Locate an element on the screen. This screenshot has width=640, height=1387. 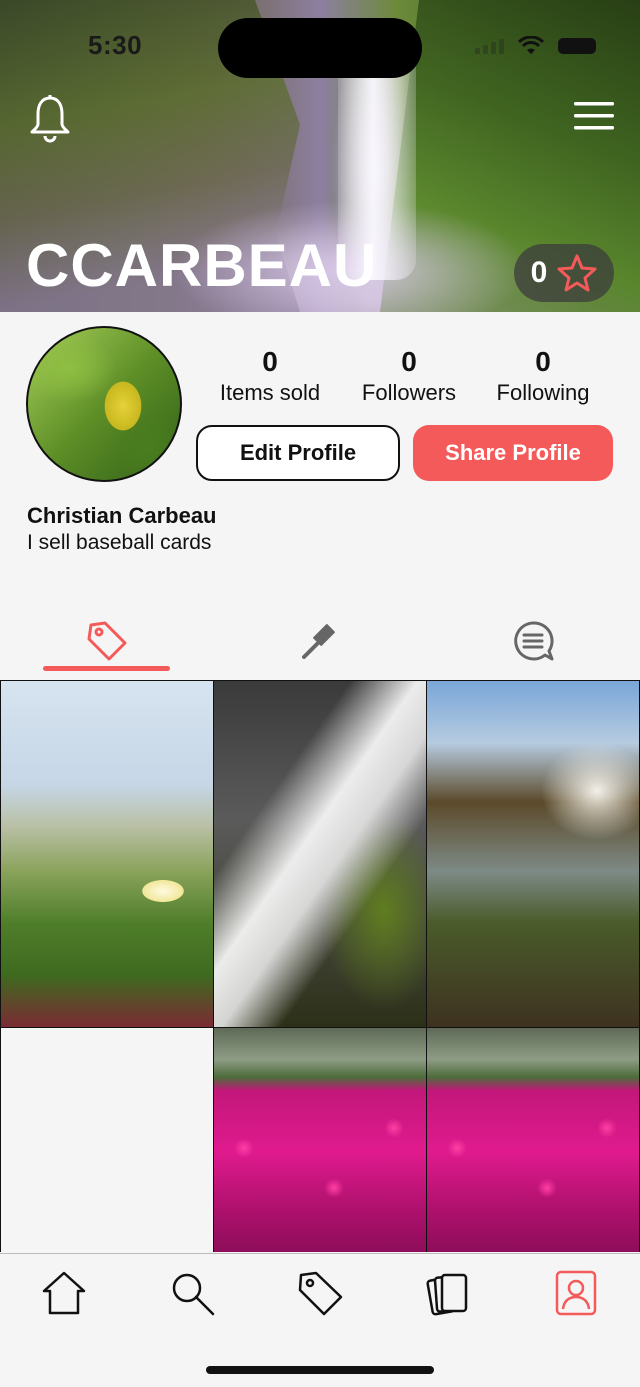
tab-auctions is located at coordinates (320, 641).